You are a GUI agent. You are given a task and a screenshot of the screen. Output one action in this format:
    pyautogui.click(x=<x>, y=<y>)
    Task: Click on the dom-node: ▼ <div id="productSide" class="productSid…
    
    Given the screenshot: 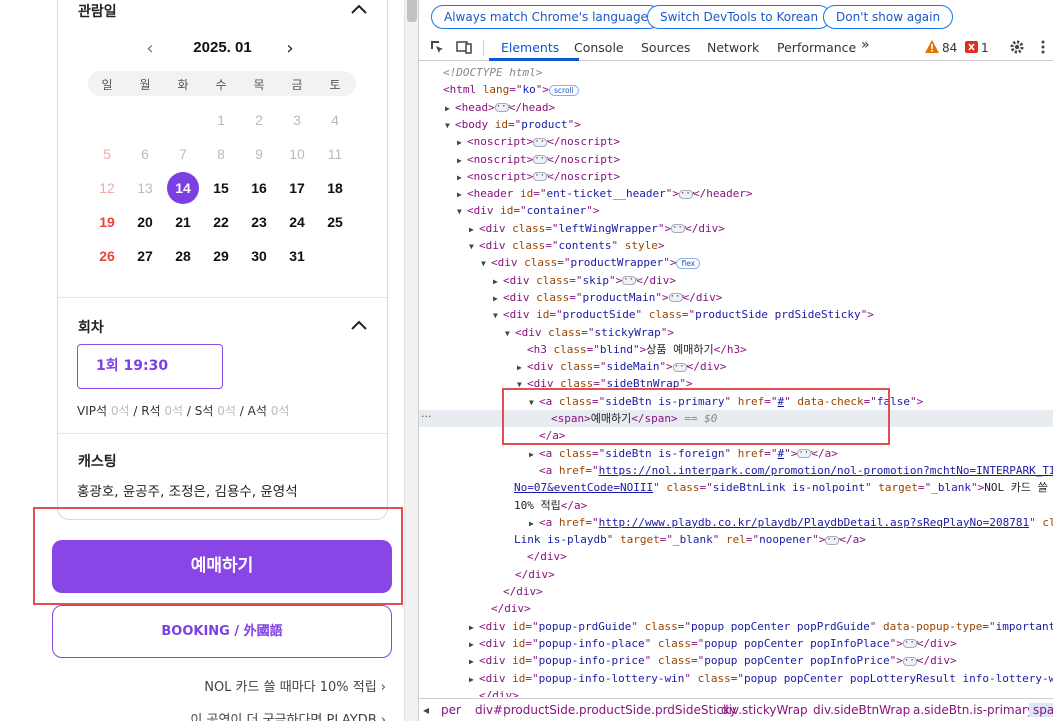 What is the action you would take?
    pyautogui.click(x=736, y=314)
    